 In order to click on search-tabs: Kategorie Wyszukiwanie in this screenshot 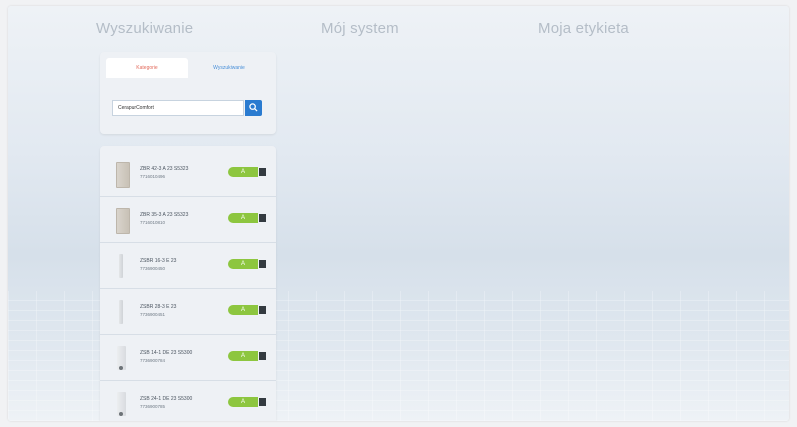, I will do `click(188, 68)`.